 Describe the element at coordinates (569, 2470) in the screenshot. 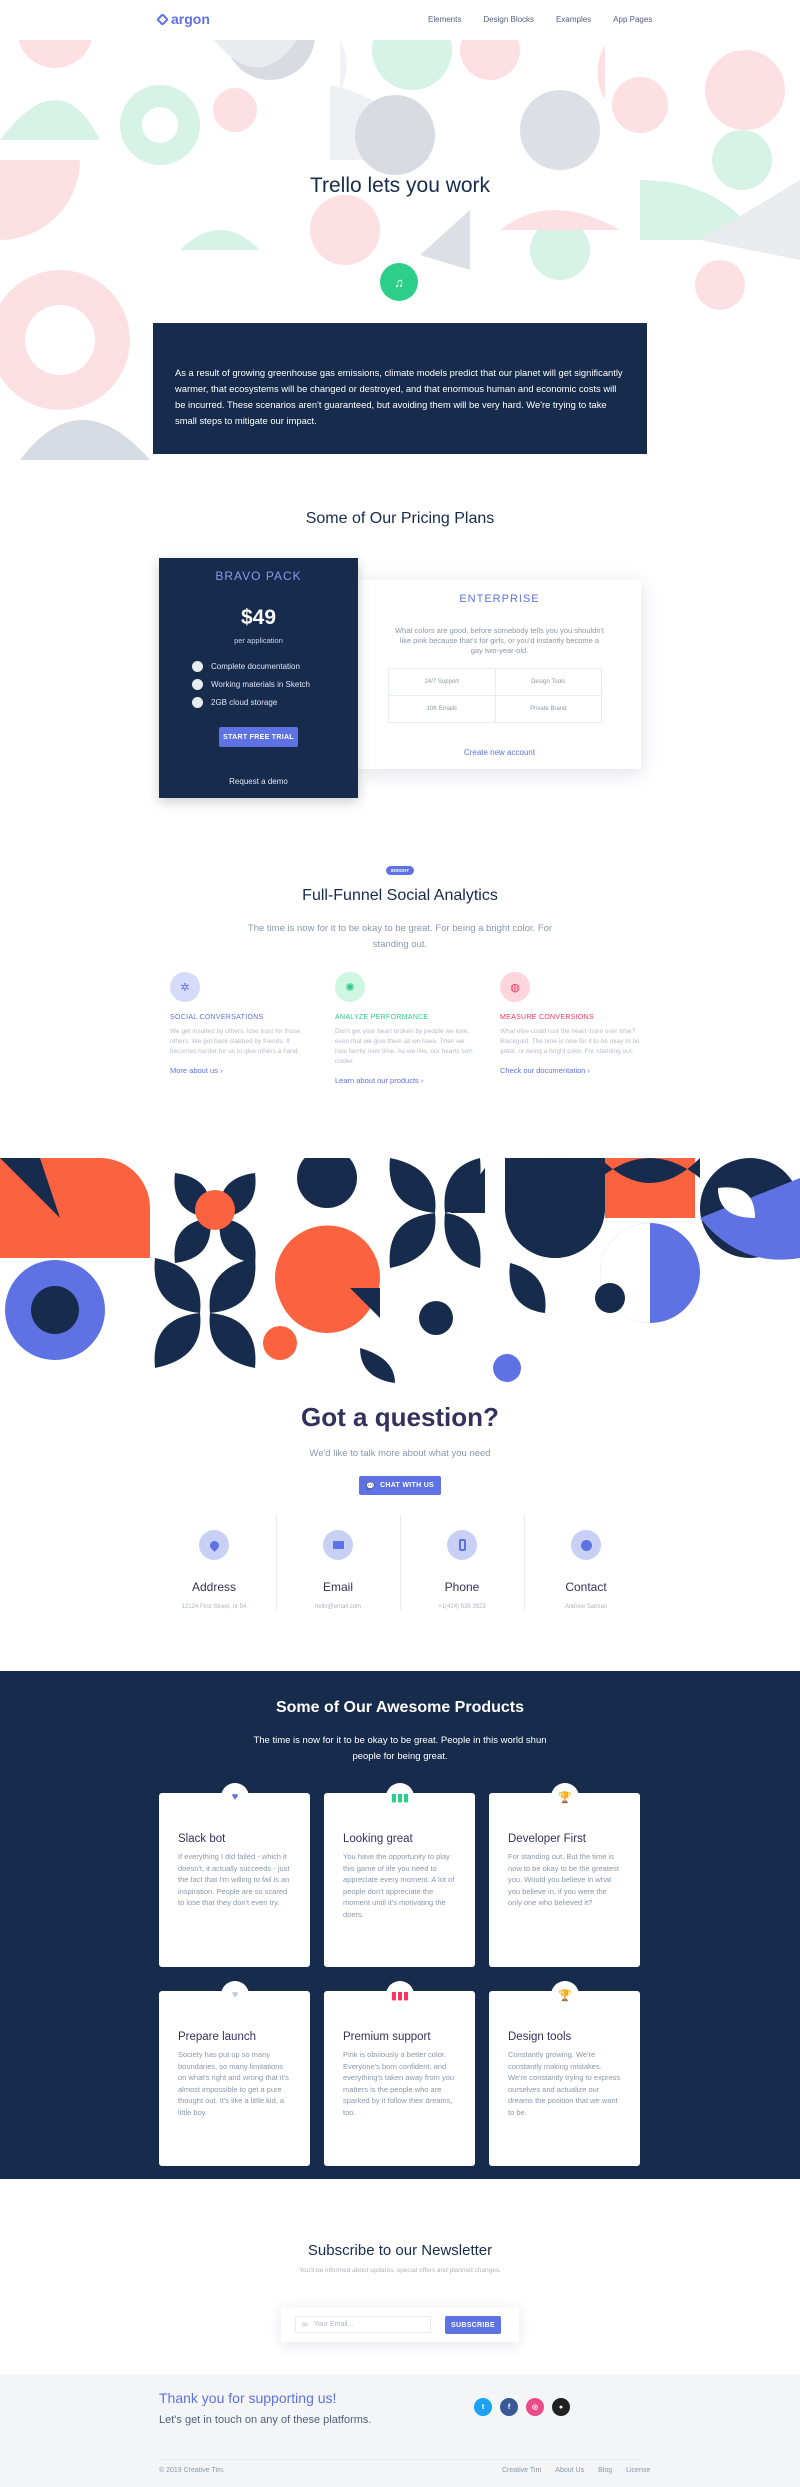

I see `footer-link-about-us: About Us` at that location.